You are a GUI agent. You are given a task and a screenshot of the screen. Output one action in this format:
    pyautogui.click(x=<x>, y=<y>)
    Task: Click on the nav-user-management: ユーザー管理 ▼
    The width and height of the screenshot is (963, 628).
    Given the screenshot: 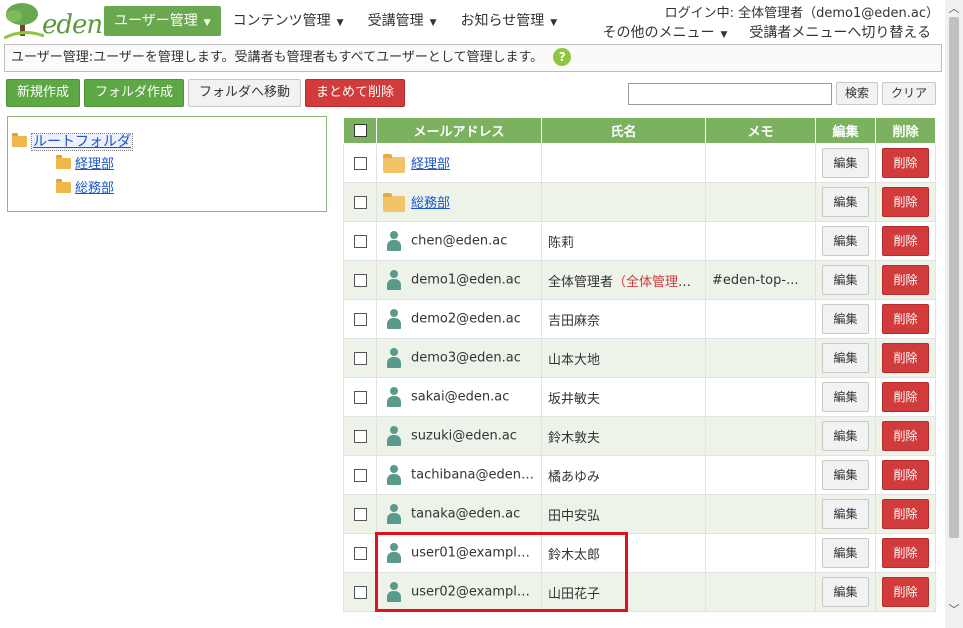 What is the action you would take?
    pyautogui.click(x=162, y=21)
    